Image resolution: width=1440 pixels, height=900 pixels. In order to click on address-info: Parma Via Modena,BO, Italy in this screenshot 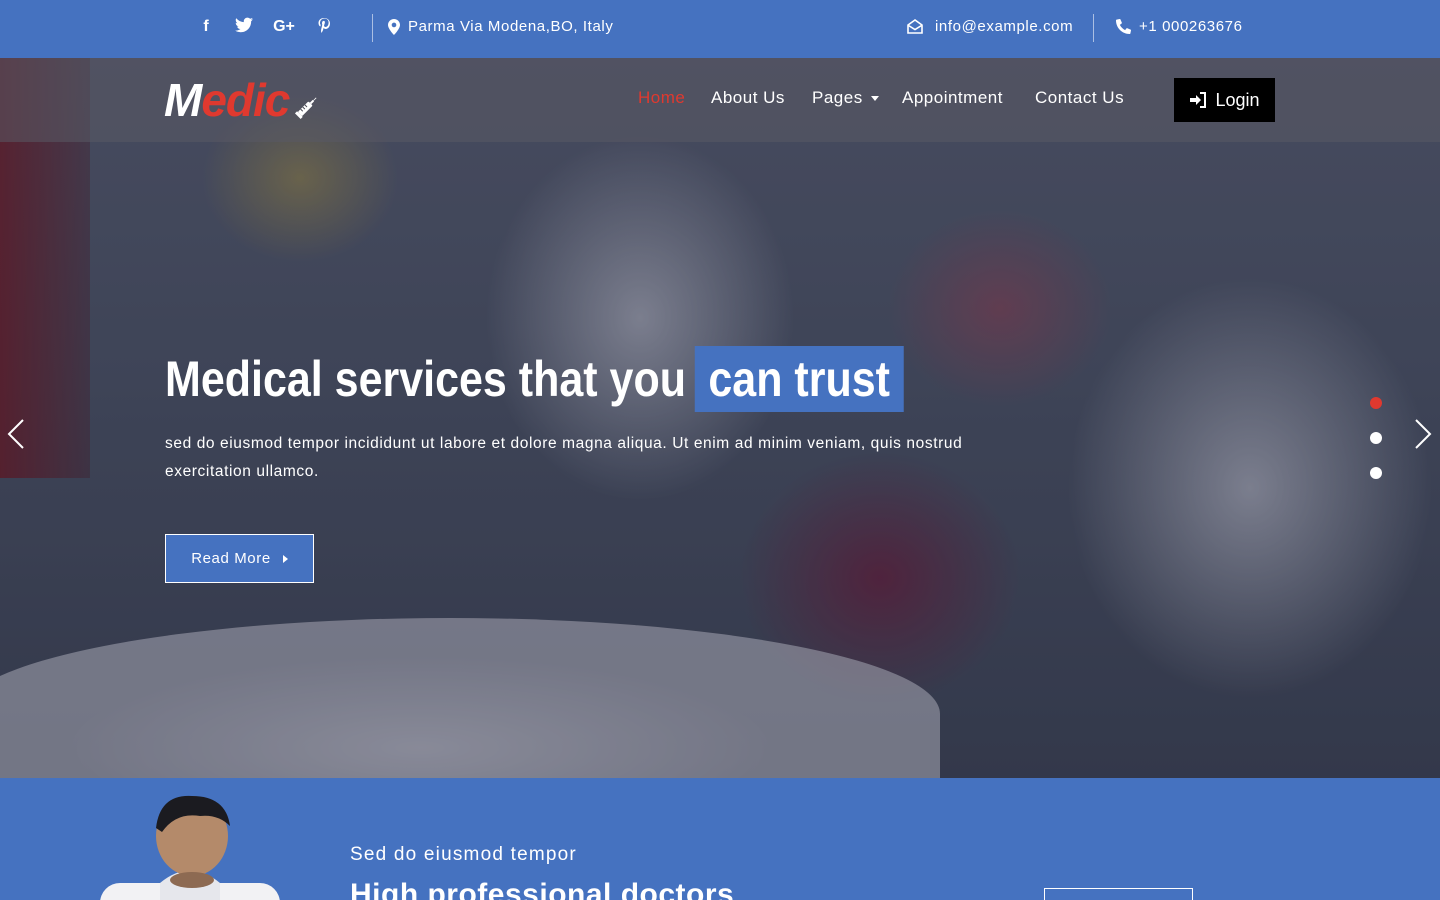, I will do `click(500, 26)`.